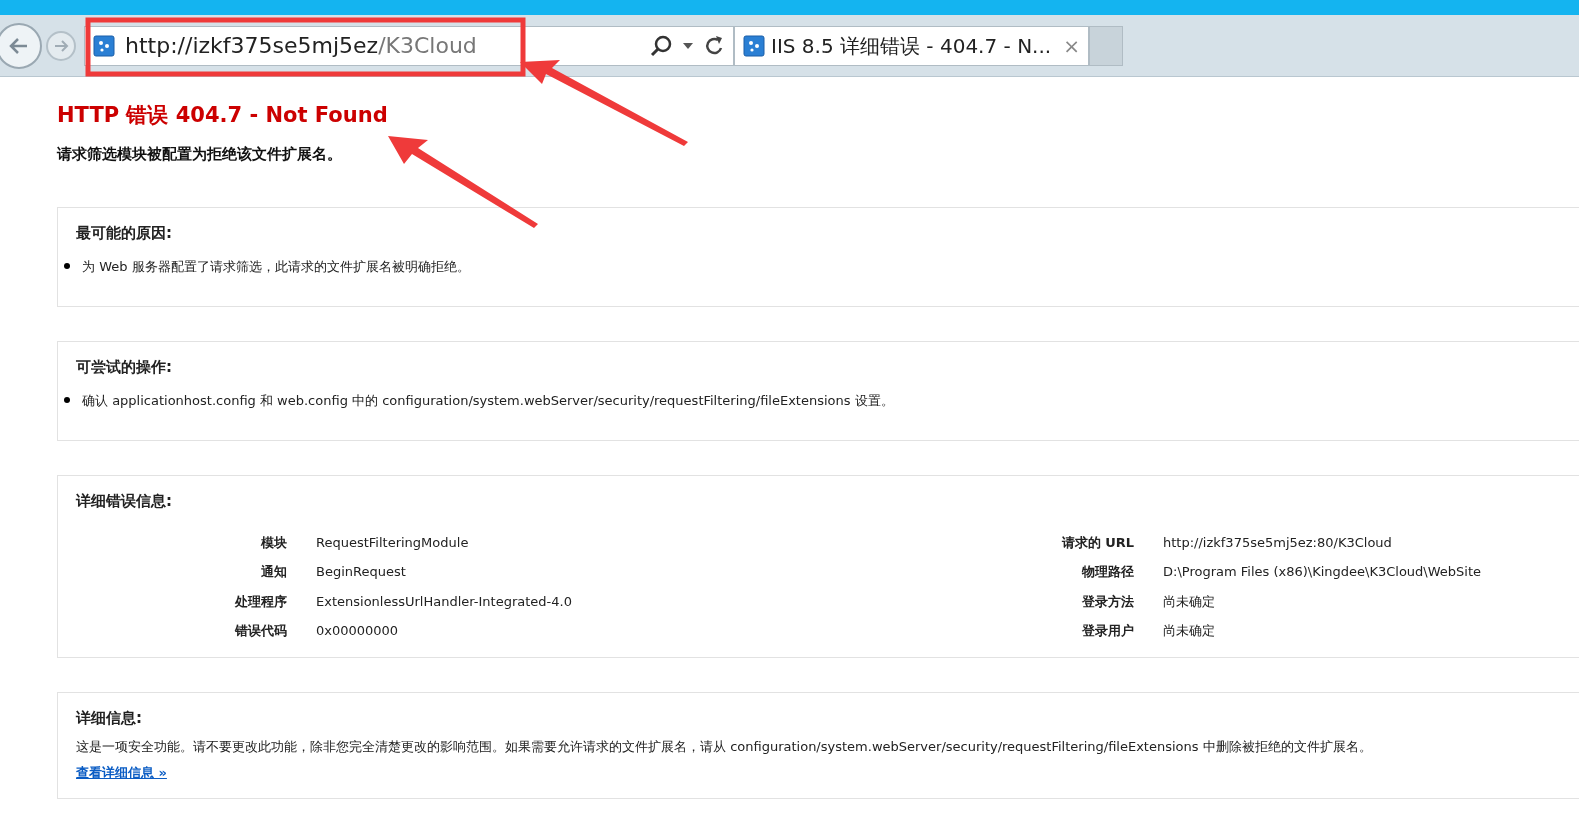  What do you see at coordinates (260, 631) in the screenshot?
I see `detail-label: 错误代码` at bounding box center [260, 631].